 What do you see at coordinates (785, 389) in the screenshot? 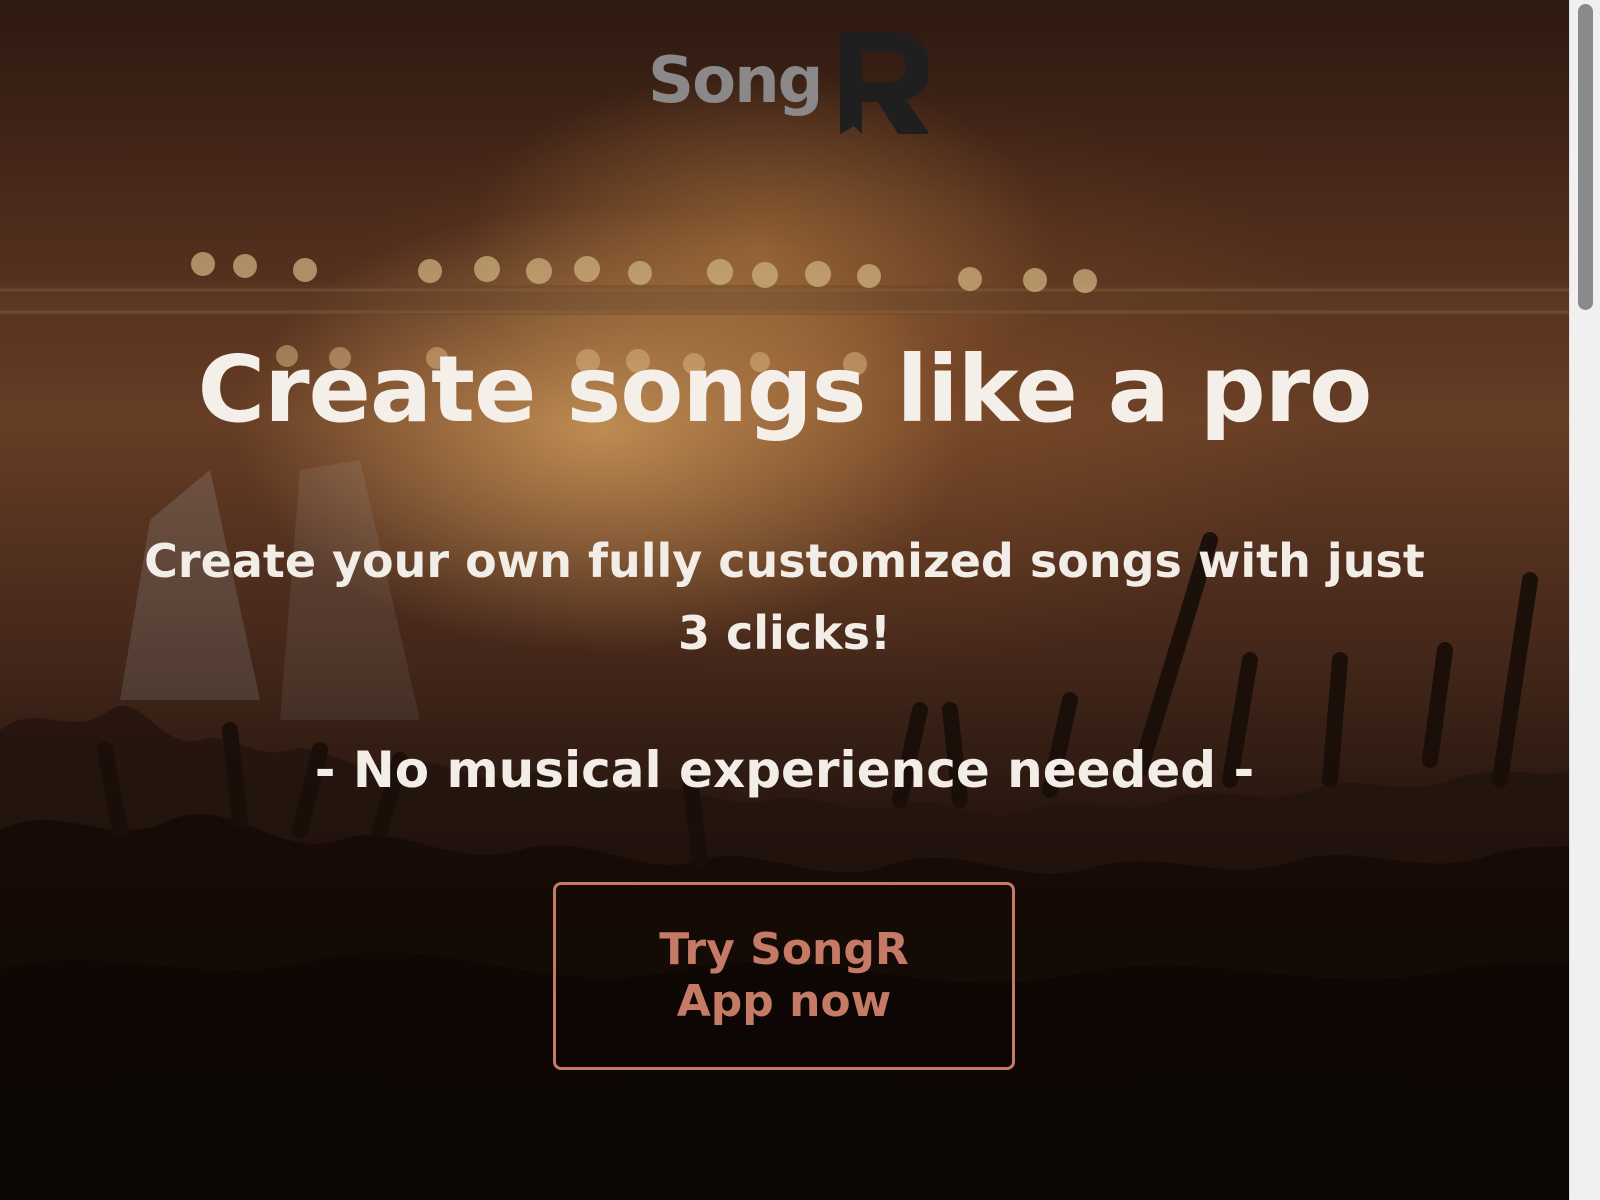
I see `hero-headline: Create songs like a pro` at bounding box center [785, 389].